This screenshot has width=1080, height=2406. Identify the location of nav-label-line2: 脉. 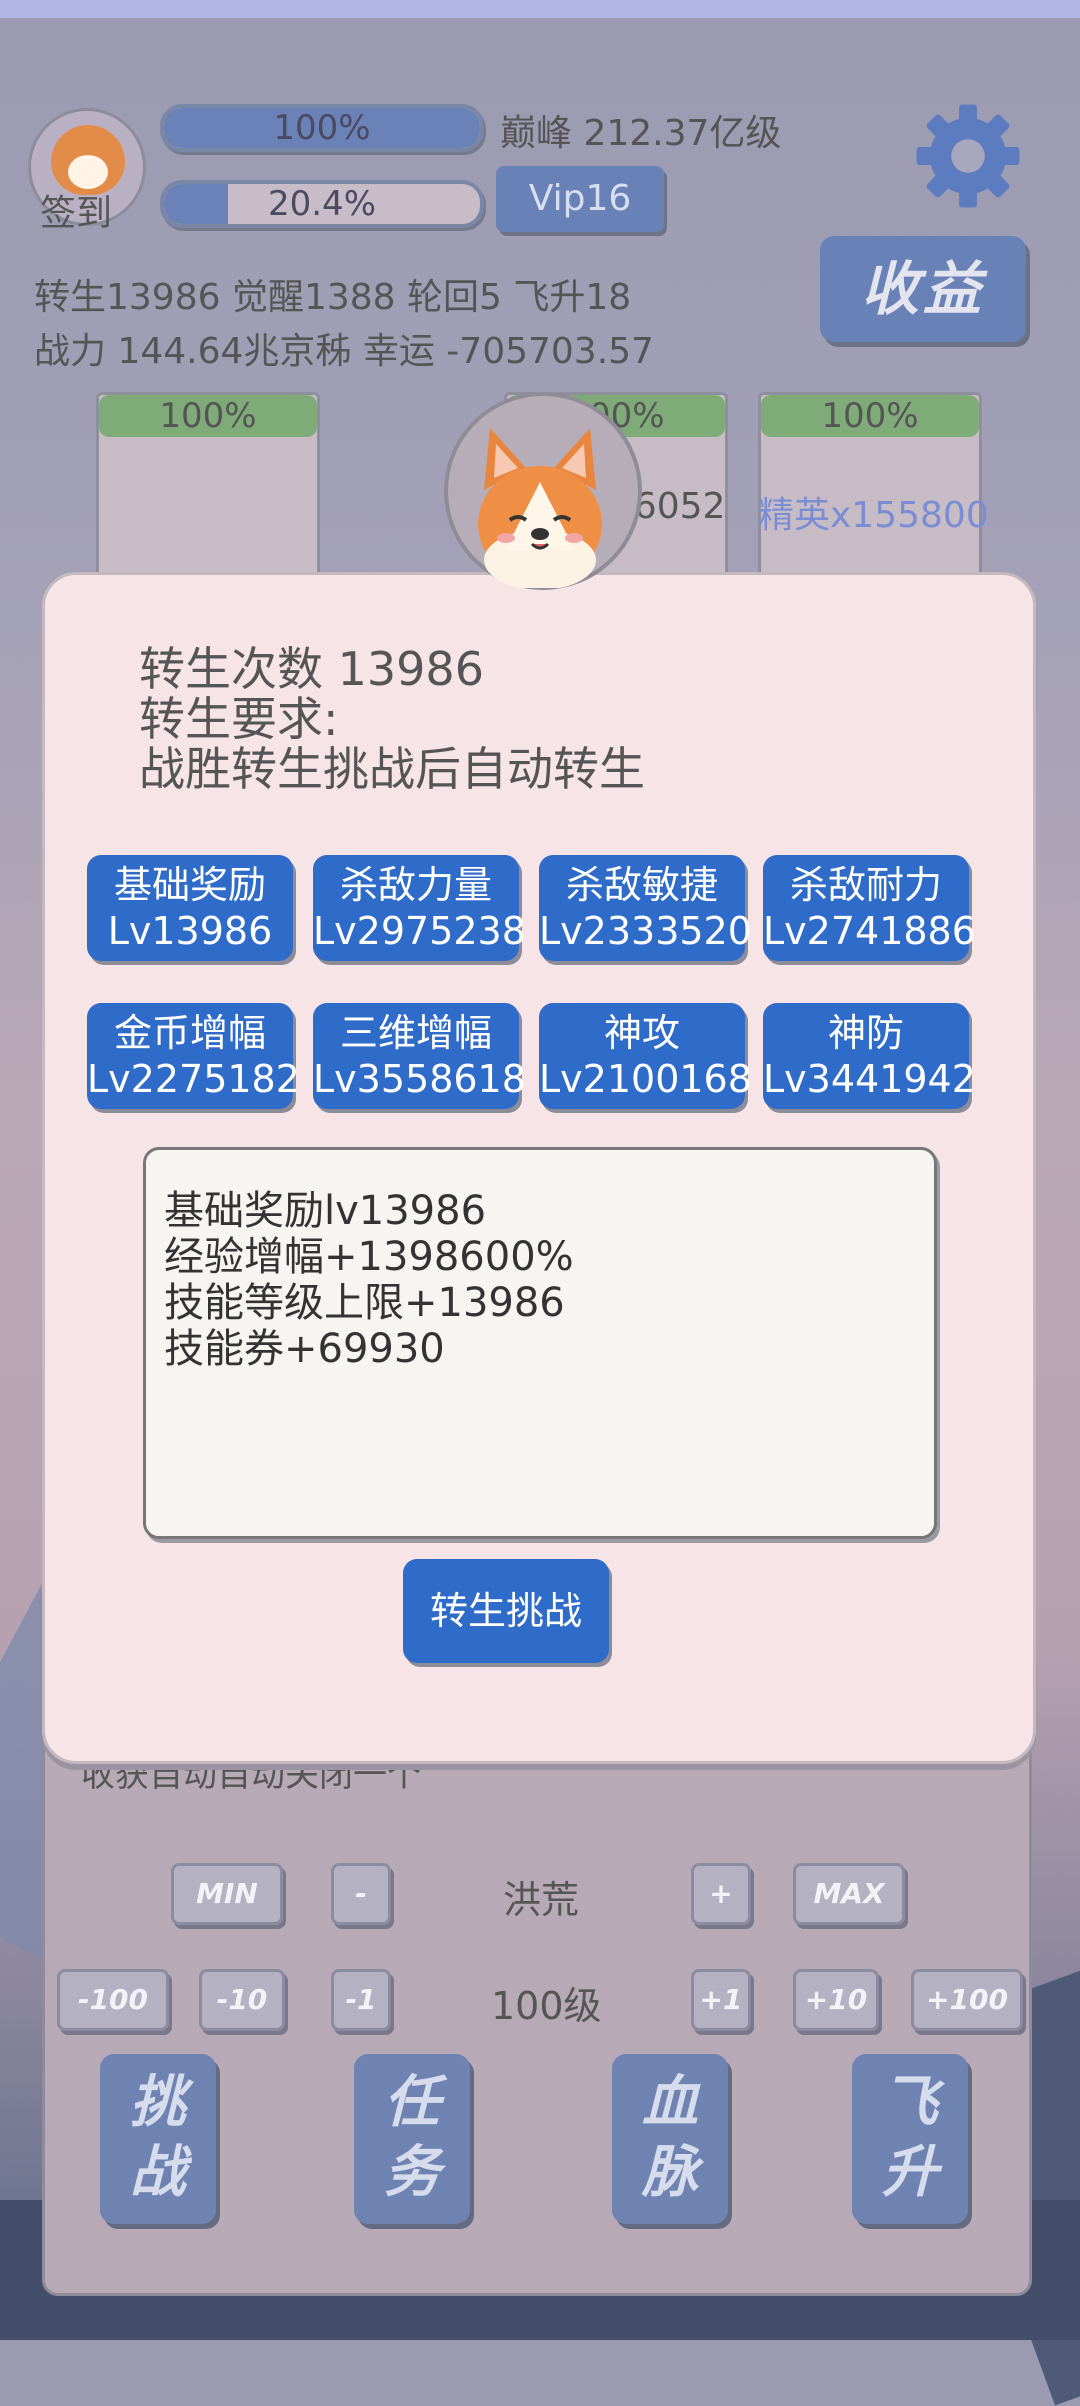
(670, 2172).